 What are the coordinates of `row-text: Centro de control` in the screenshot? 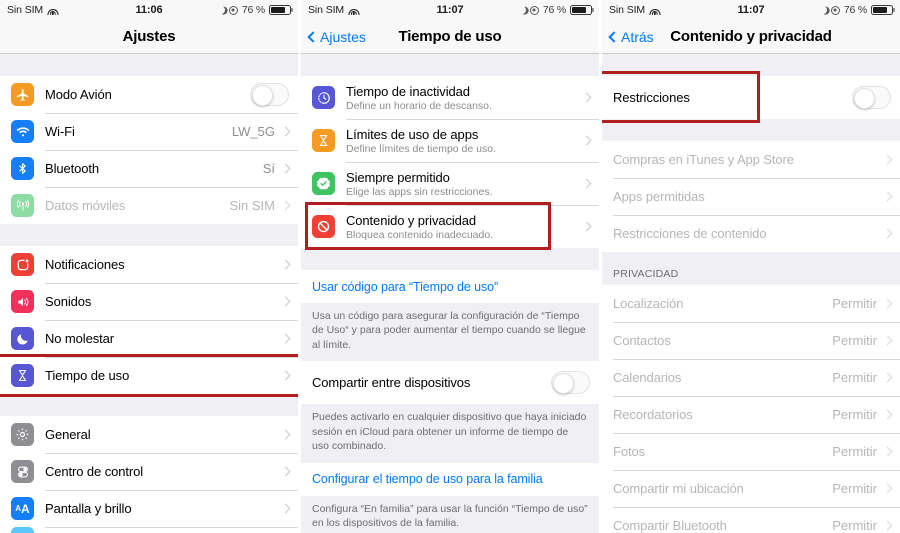 It's located at (160, 471).